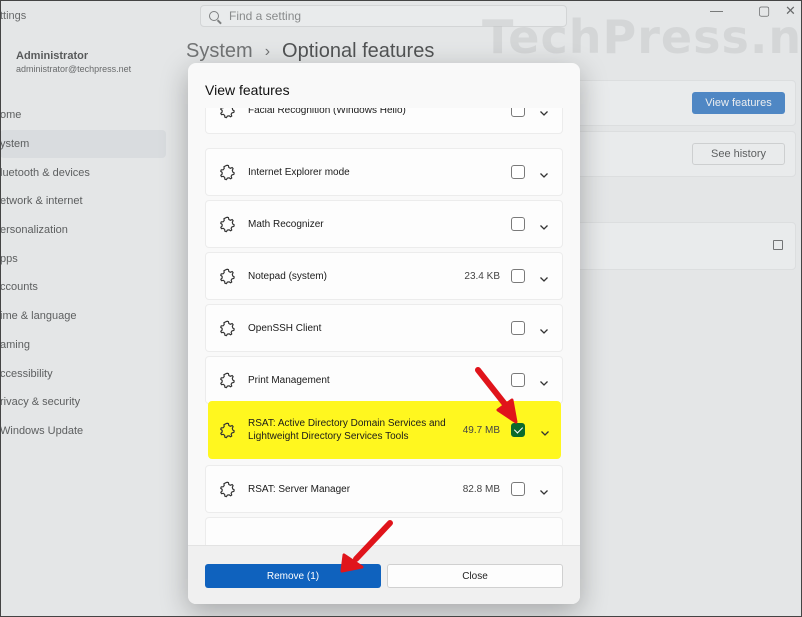  What do you see at coordinates (384, 224) in the screenshot?
I see `feature-row: Math Recognizer` at bounding box center [384, 224].